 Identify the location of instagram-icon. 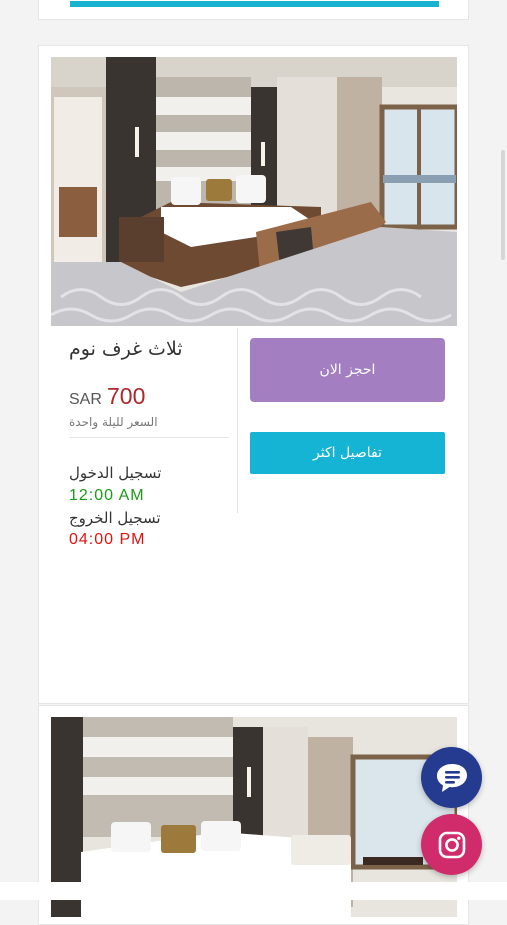
(451, 844).